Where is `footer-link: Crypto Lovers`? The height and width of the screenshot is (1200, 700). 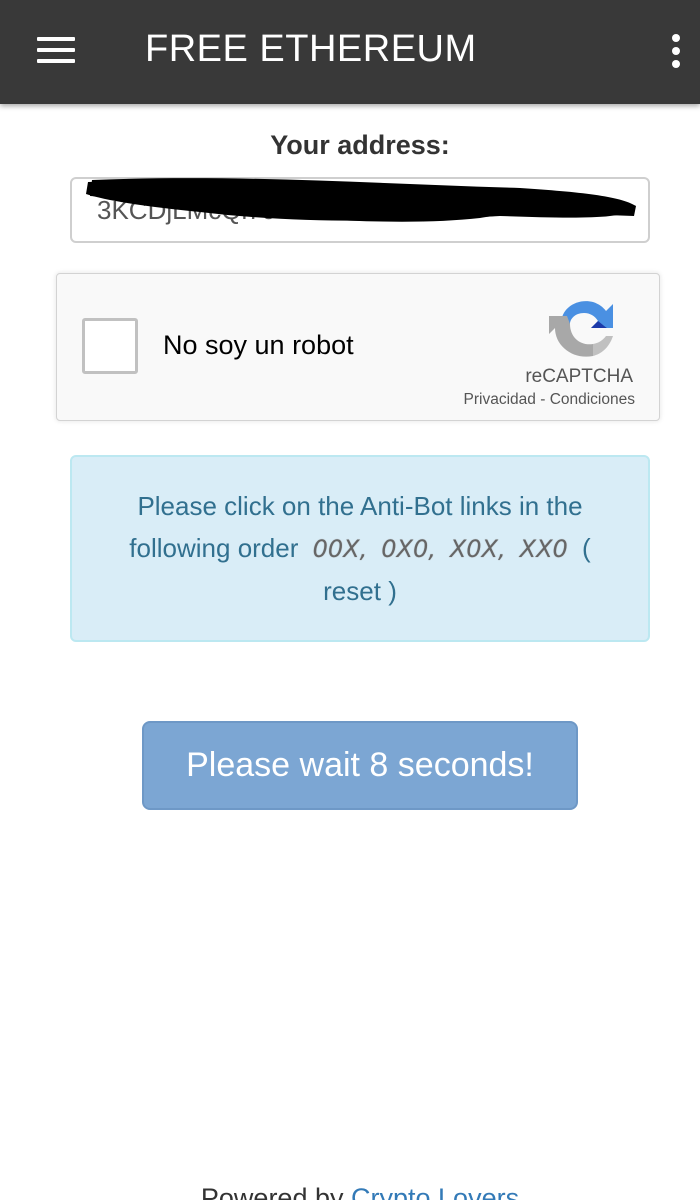
footer-link: Crypto Lovers is located at coordinates (435, 1191).